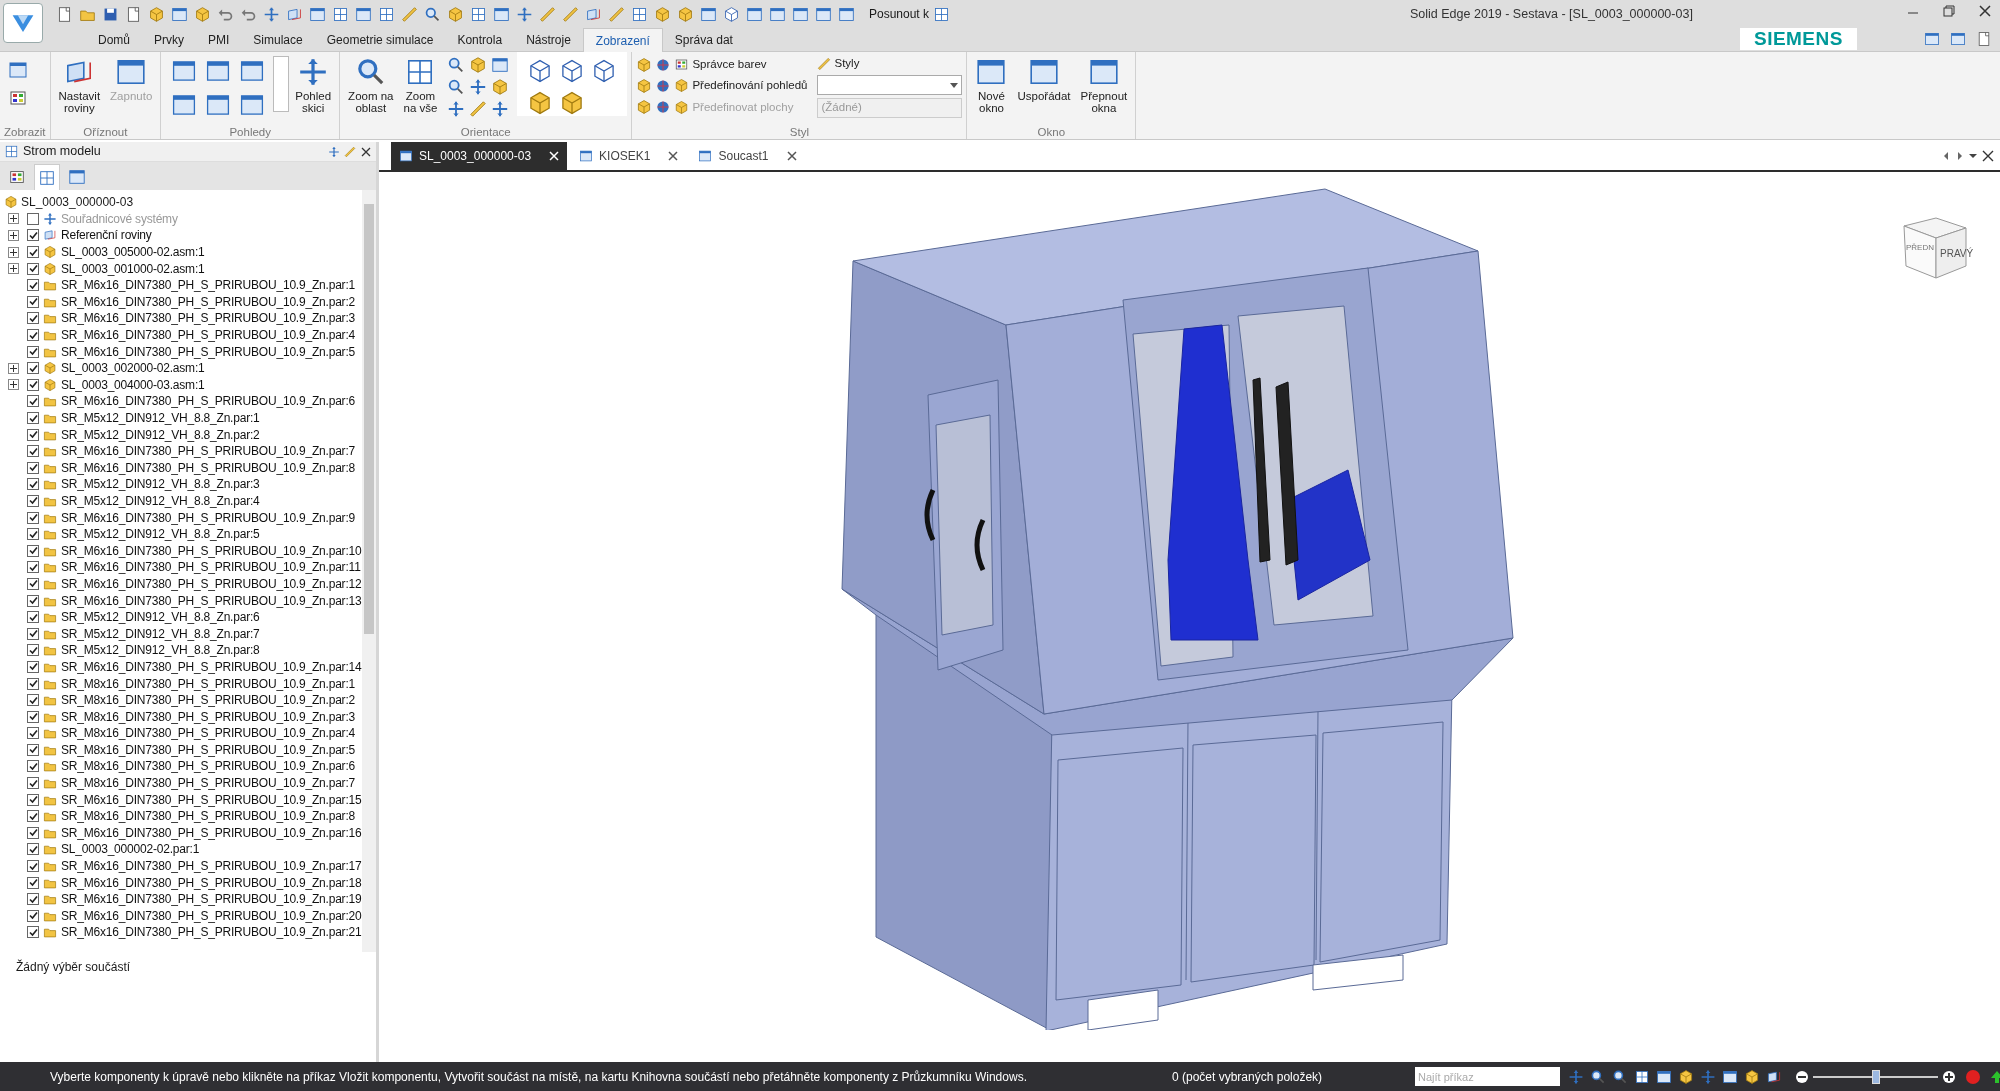 This screenshot has height=1091, width=2000. I want to click on ribbon-button: Předefinování pohledů, so click(741, 86).